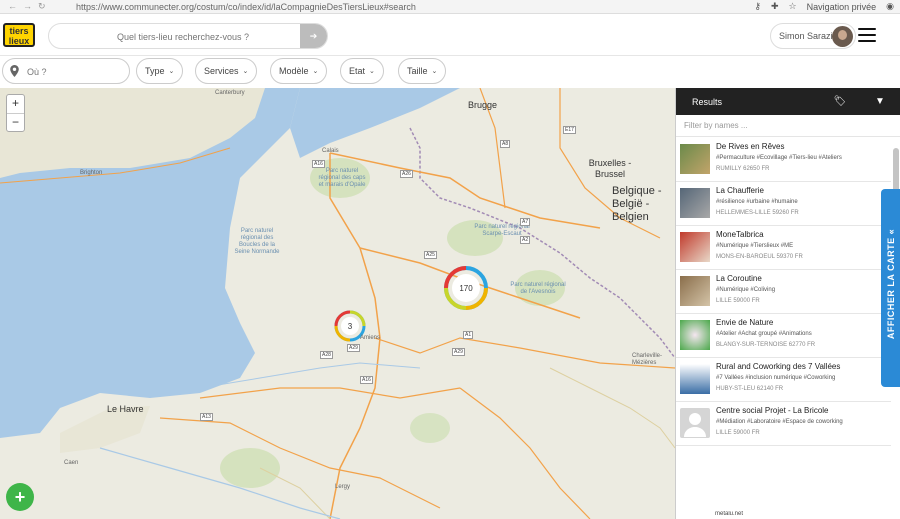 The width and height of the screenshot is (900, 519). What do you see at coordinates (206, 417) in the screenshot?
I see `road-badge: A13` at bounding box center [206, 417].